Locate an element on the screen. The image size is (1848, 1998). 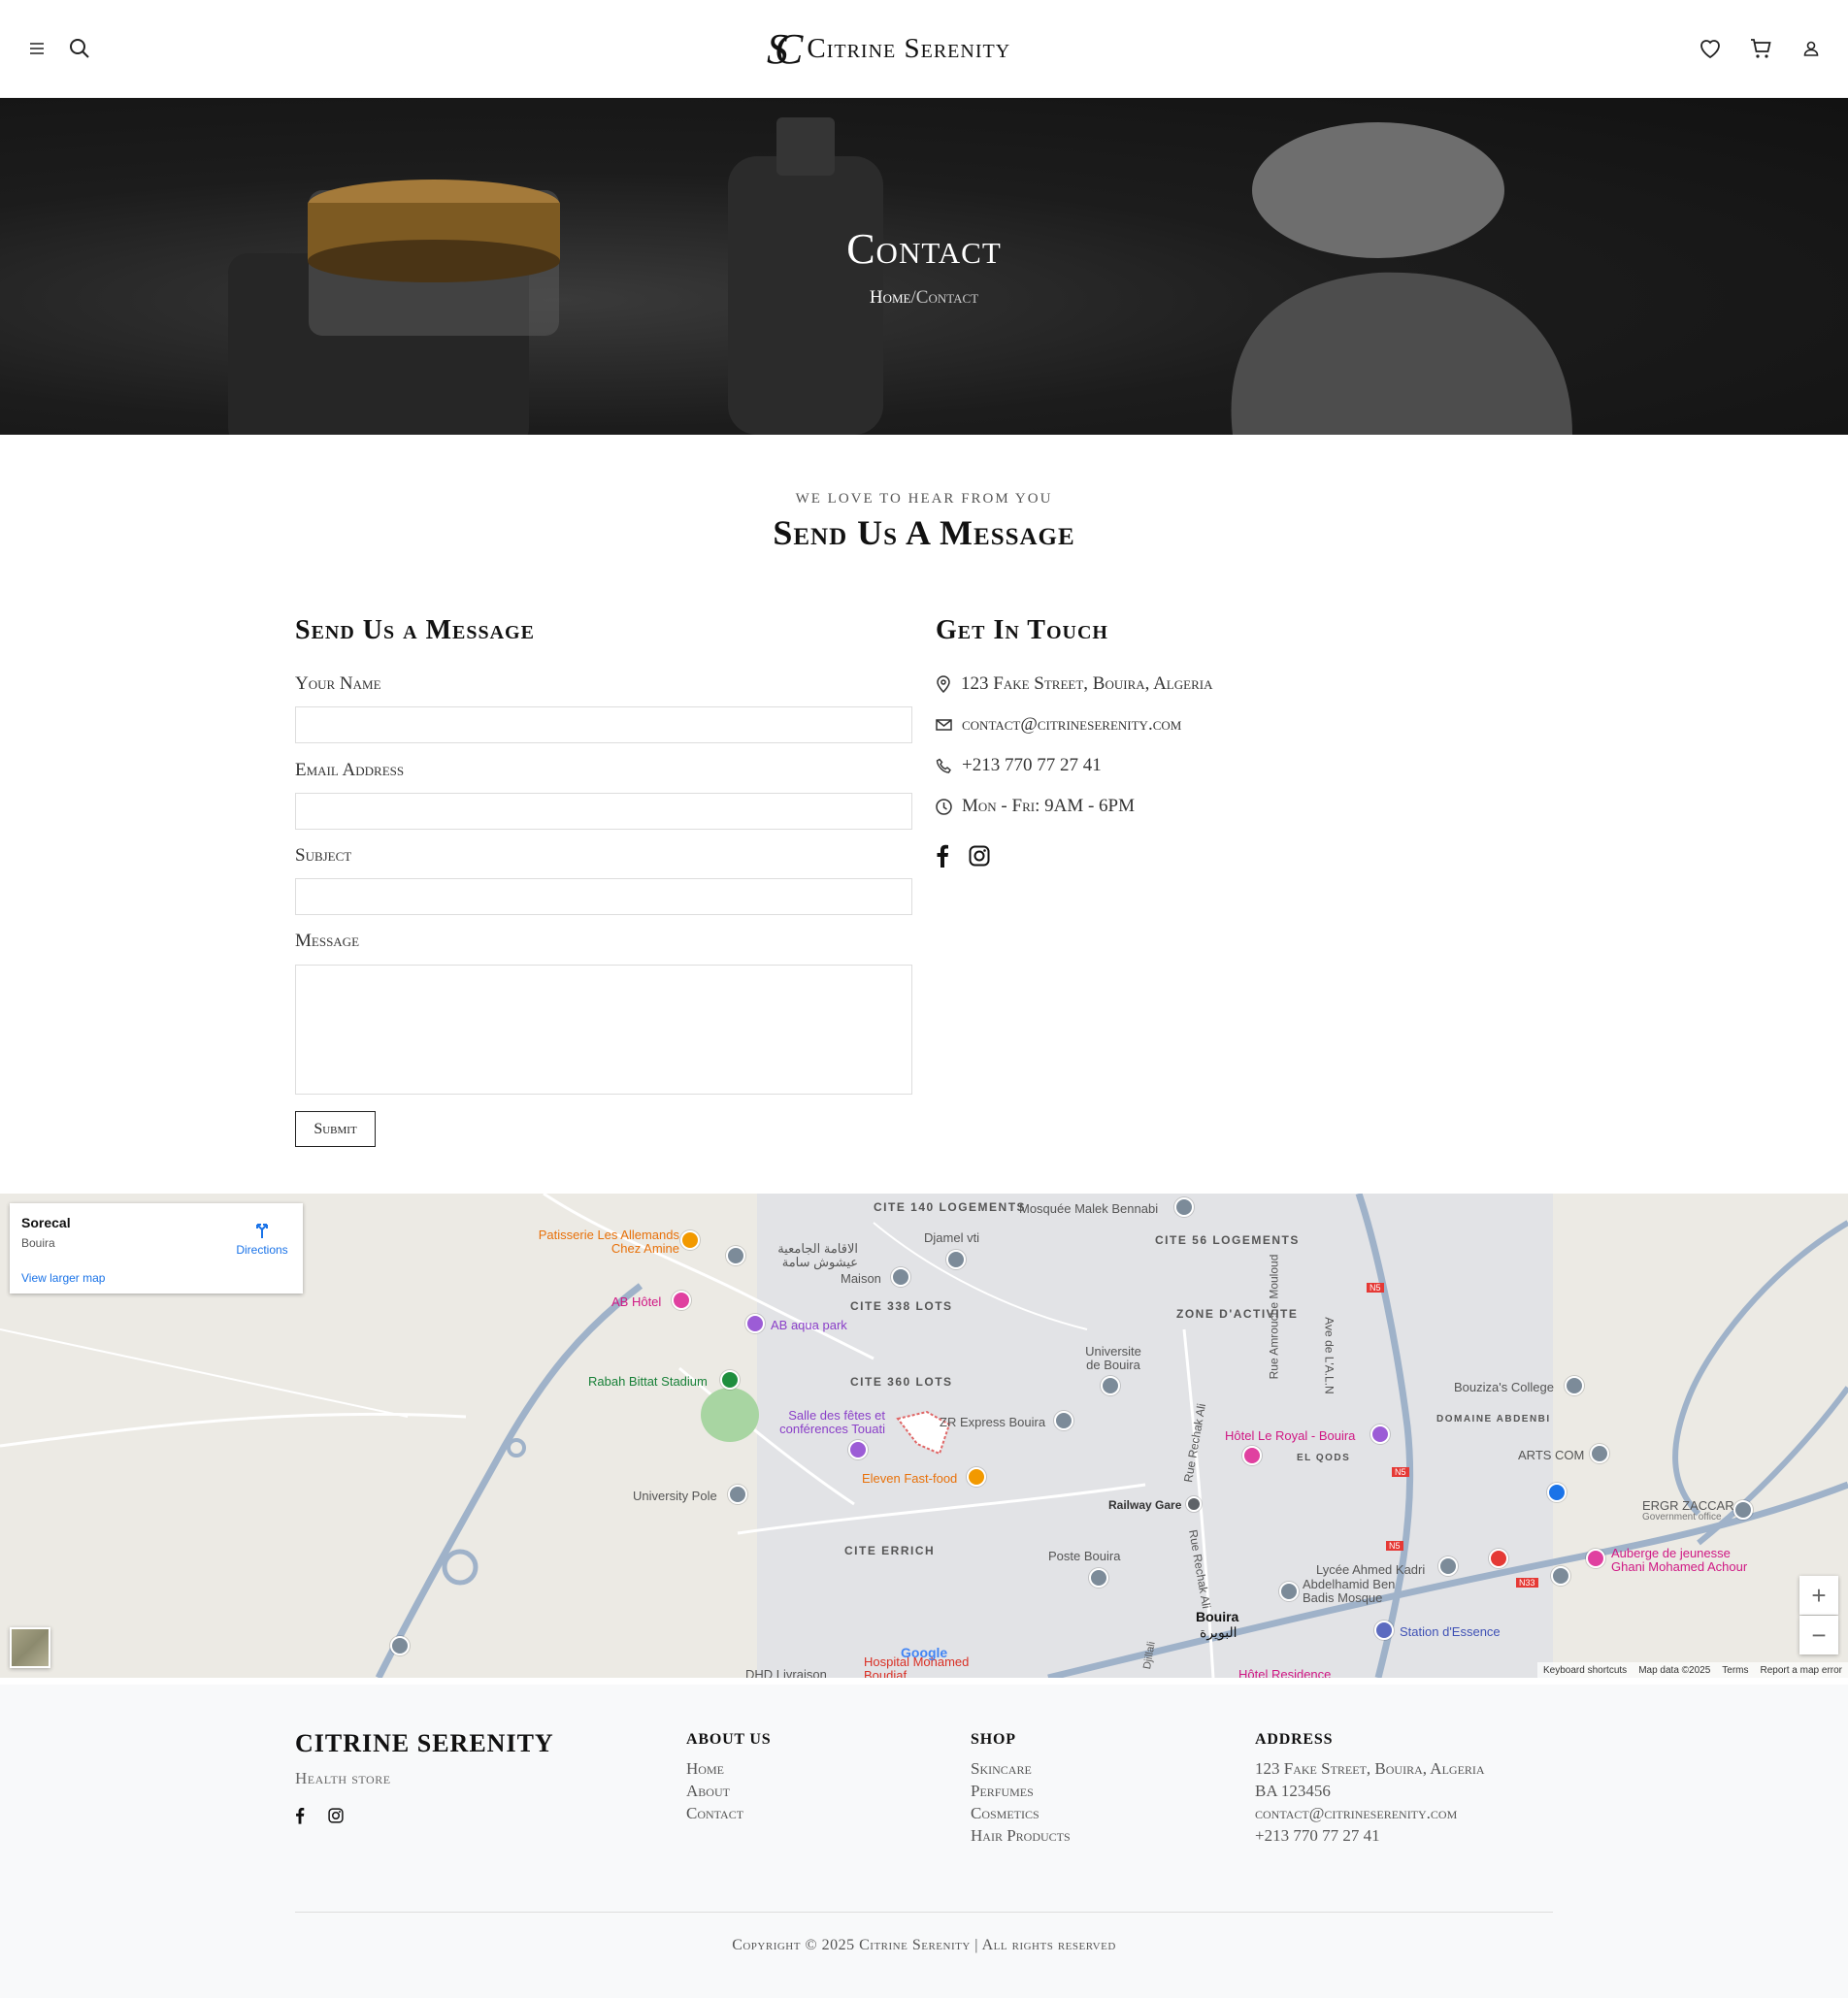
contact-phone-text: +213 770 77 27 41 is located at coordinates (1032, 766).